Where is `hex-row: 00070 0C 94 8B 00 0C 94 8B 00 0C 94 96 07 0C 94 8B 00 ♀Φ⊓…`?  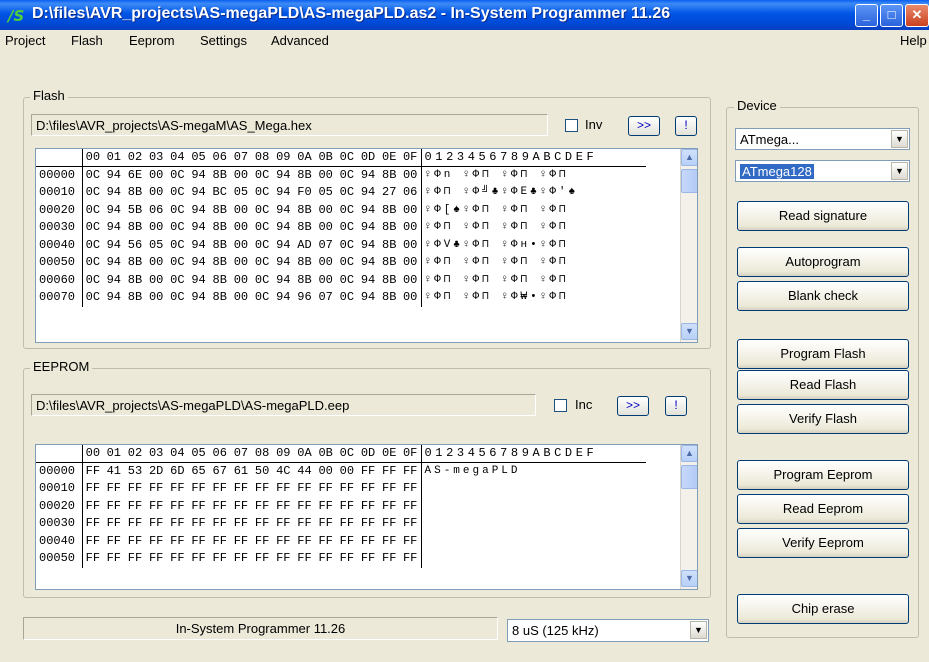 hex-row: 00070 0C 94 8B 00 0C 94 8B 00 0C 94 96 07 0C 94 8B 00 ♀Φ⊓… is located at coordinates (341, 298).